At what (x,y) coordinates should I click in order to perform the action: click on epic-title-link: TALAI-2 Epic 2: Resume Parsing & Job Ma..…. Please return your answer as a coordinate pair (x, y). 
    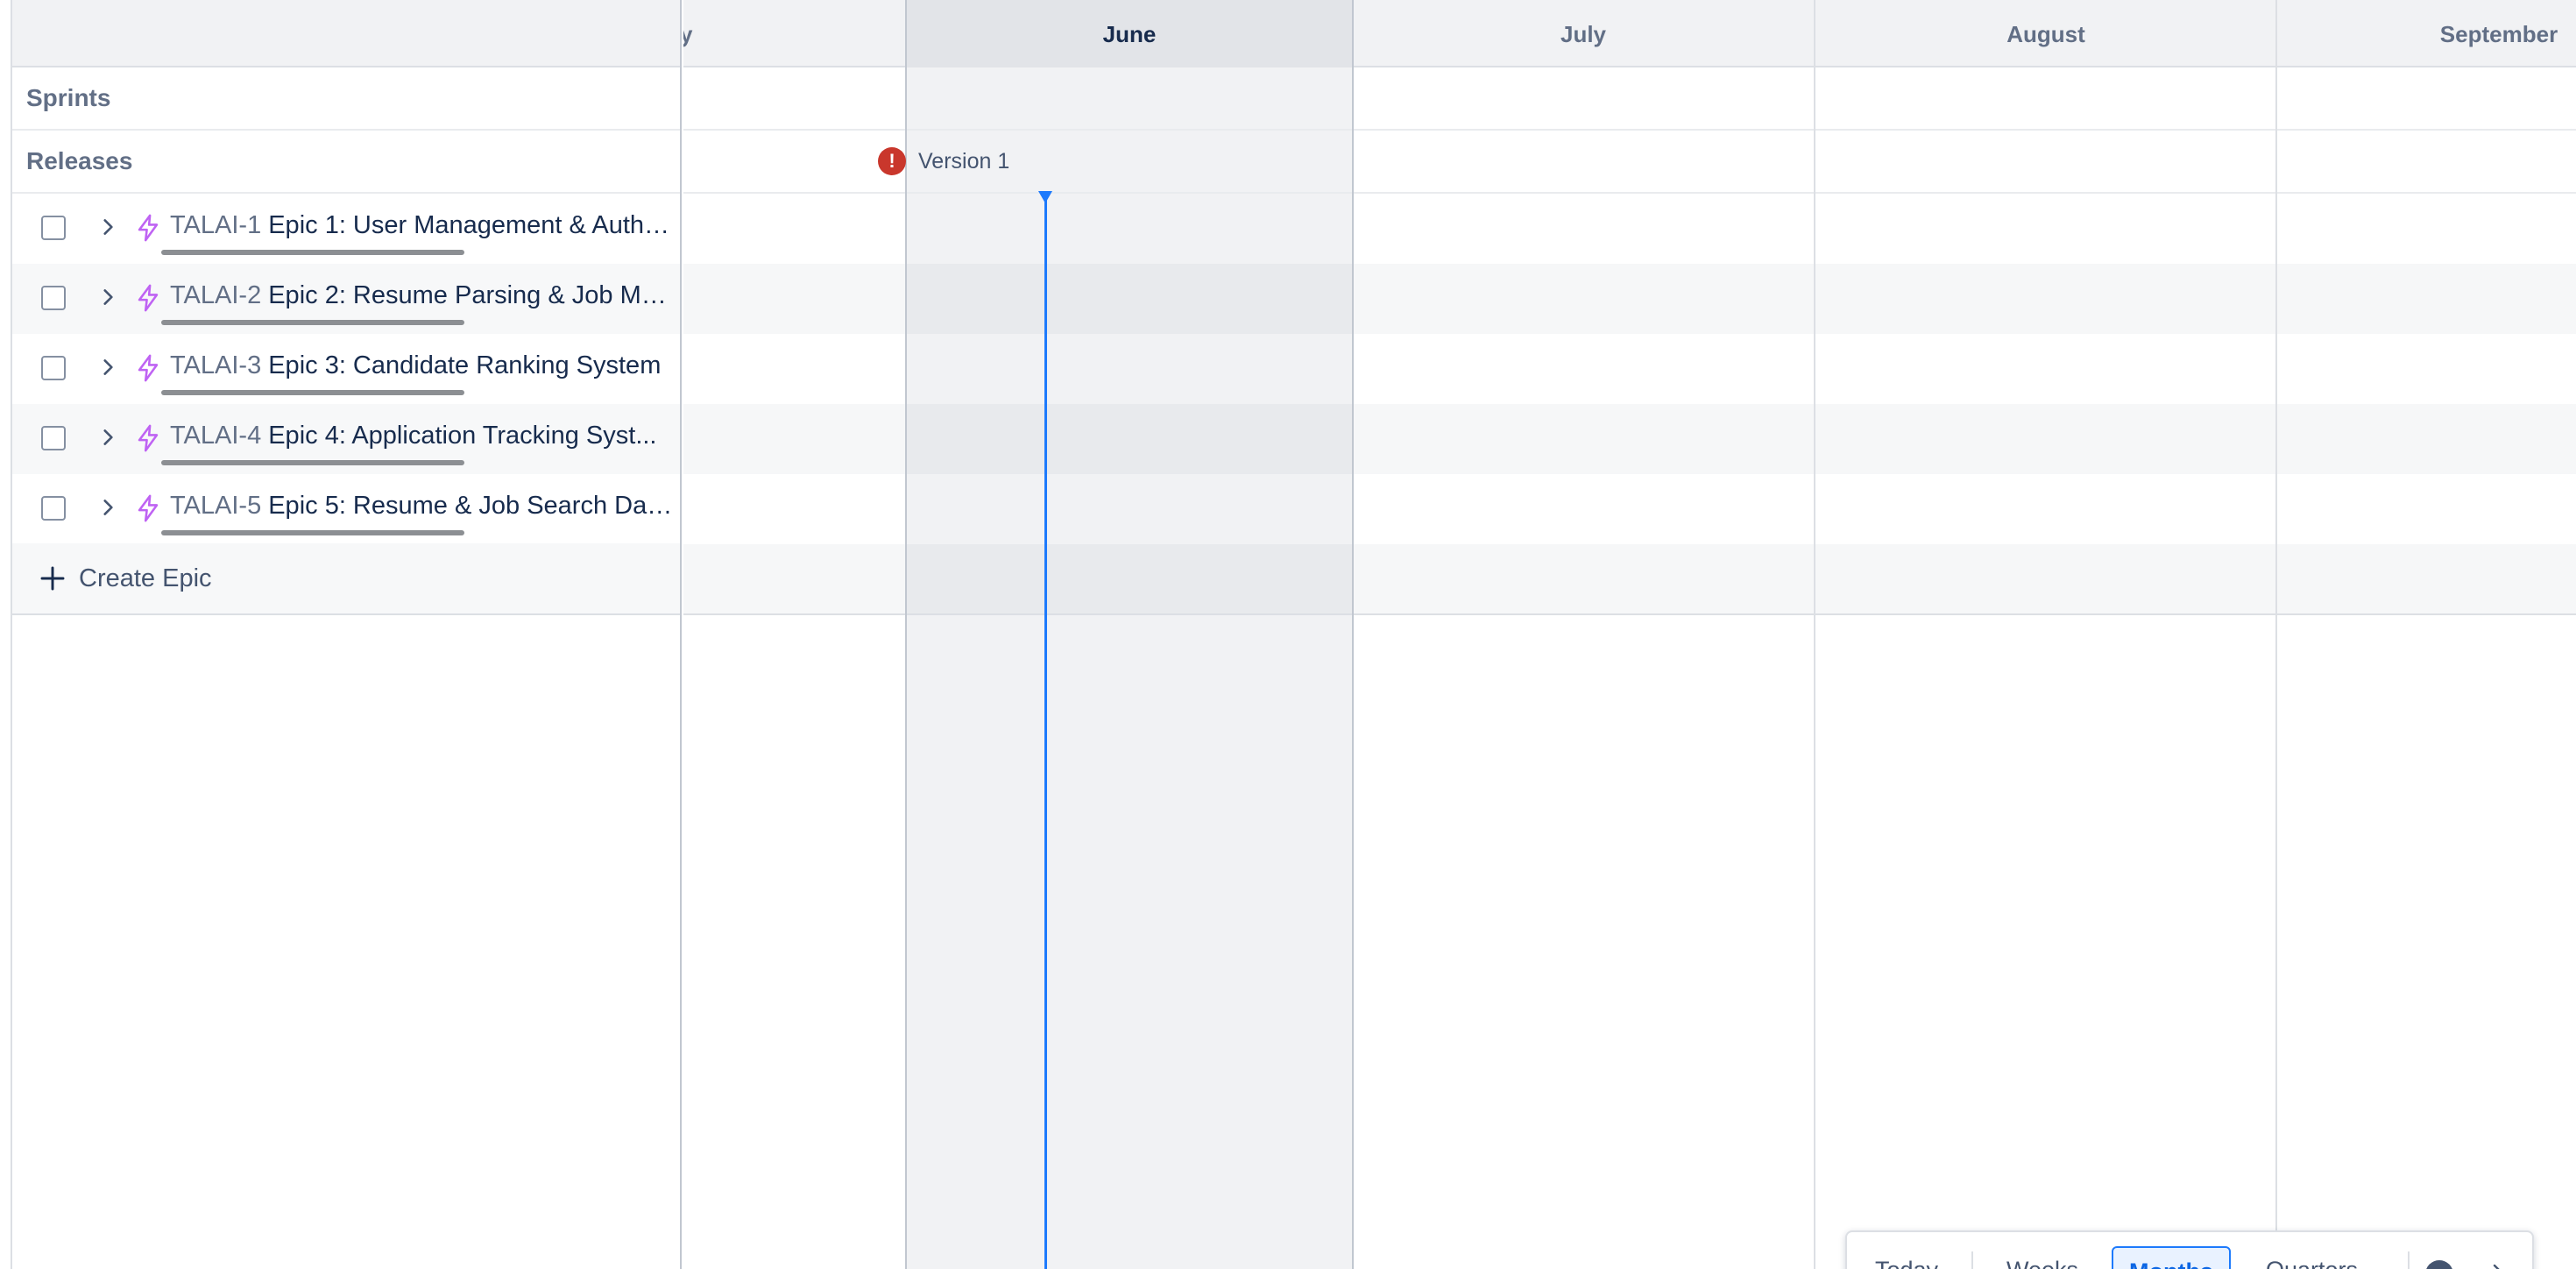
    Looking at the image, I should click on (422, 295).